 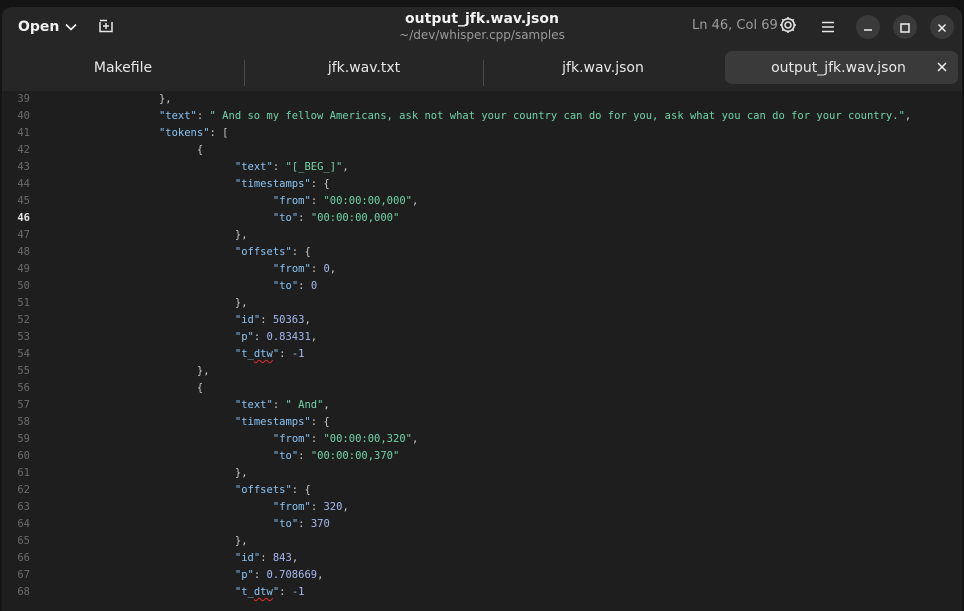 I want to click on code-line: 60 "to": "00:00:00,370", so click(x=482, y=456).